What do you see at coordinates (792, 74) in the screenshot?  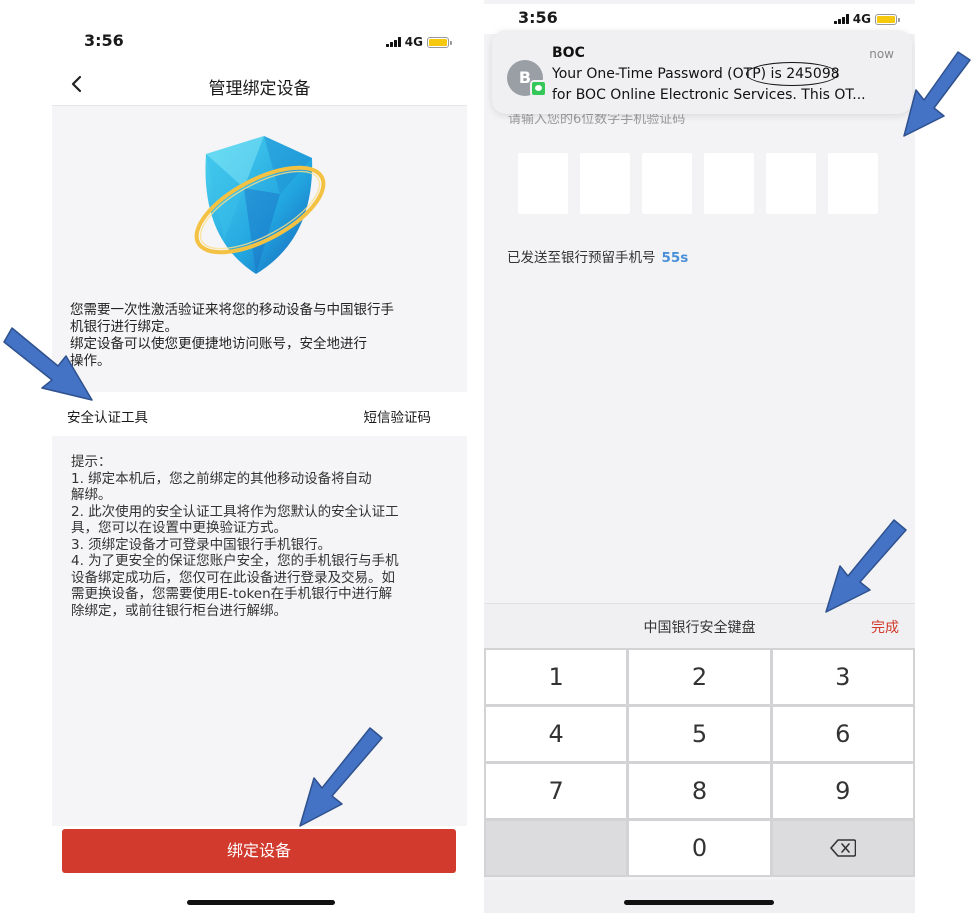 I see `otp-highlight-circle` at bounding box center [792, 74].